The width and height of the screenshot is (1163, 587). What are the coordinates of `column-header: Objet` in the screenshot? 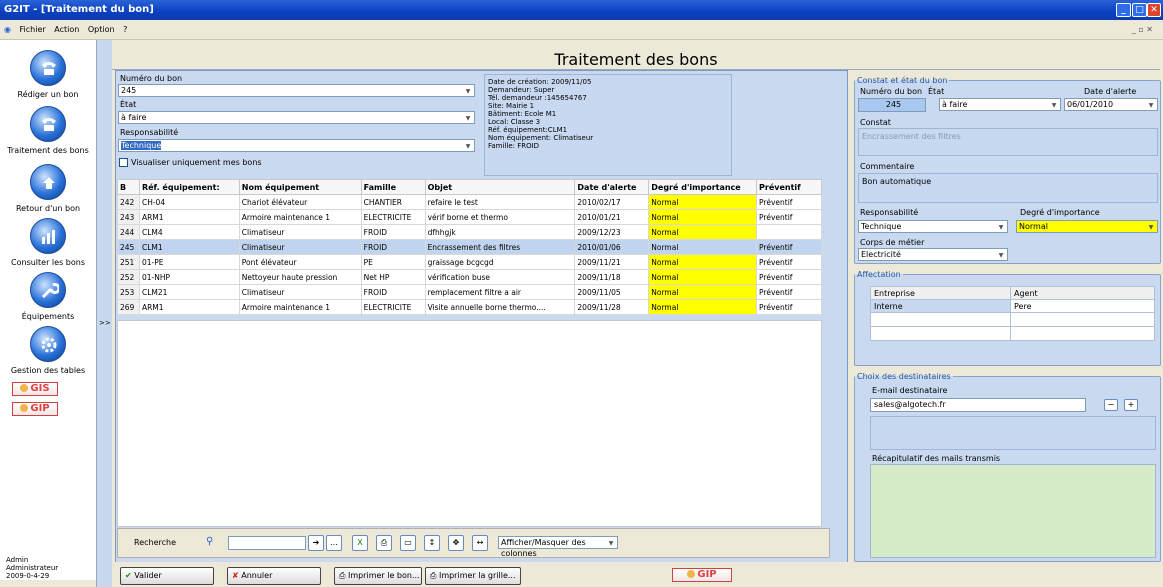 It's located at (500, 187).